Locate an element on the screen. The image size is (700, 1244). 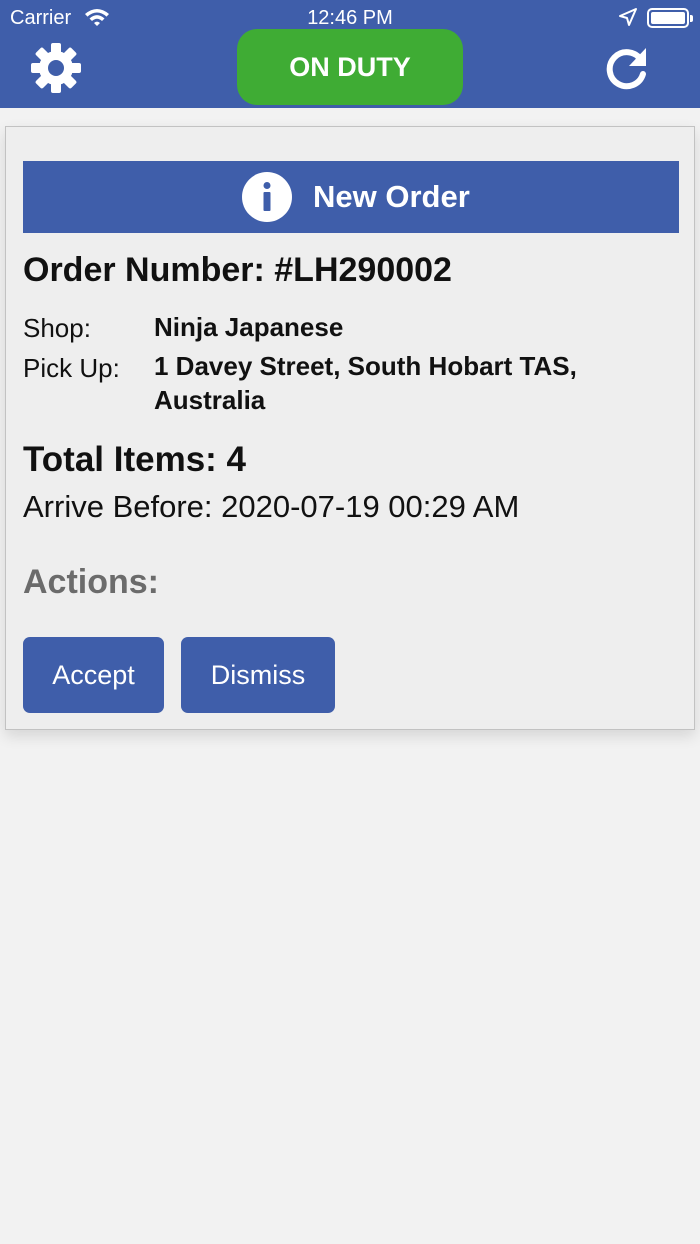
banner-title: New Order is located at coordinates (391, 196).